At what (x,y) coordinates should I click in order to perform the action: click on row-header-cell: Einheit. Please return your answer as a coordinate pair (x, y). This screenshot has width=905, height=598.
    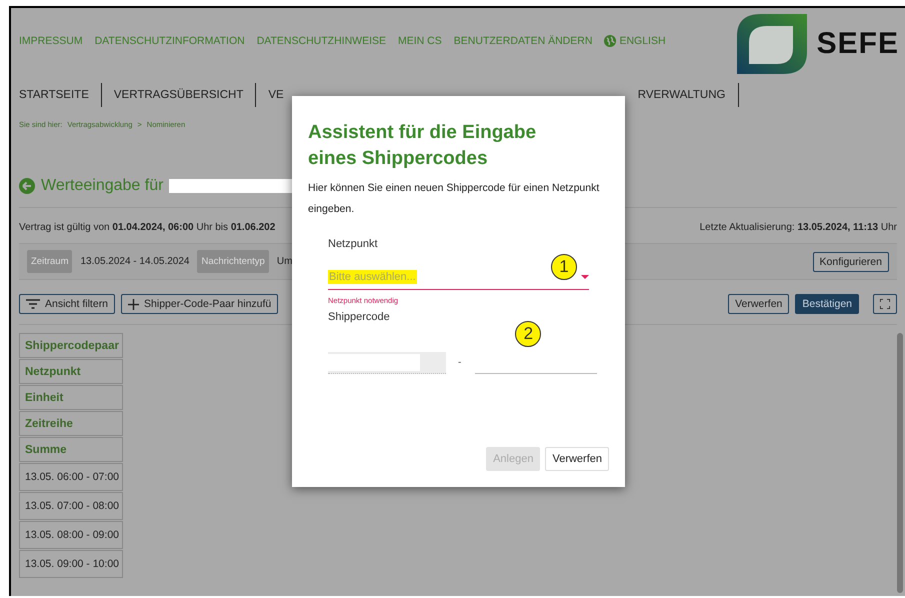
    Looking at the image, I should click on (71, 397).